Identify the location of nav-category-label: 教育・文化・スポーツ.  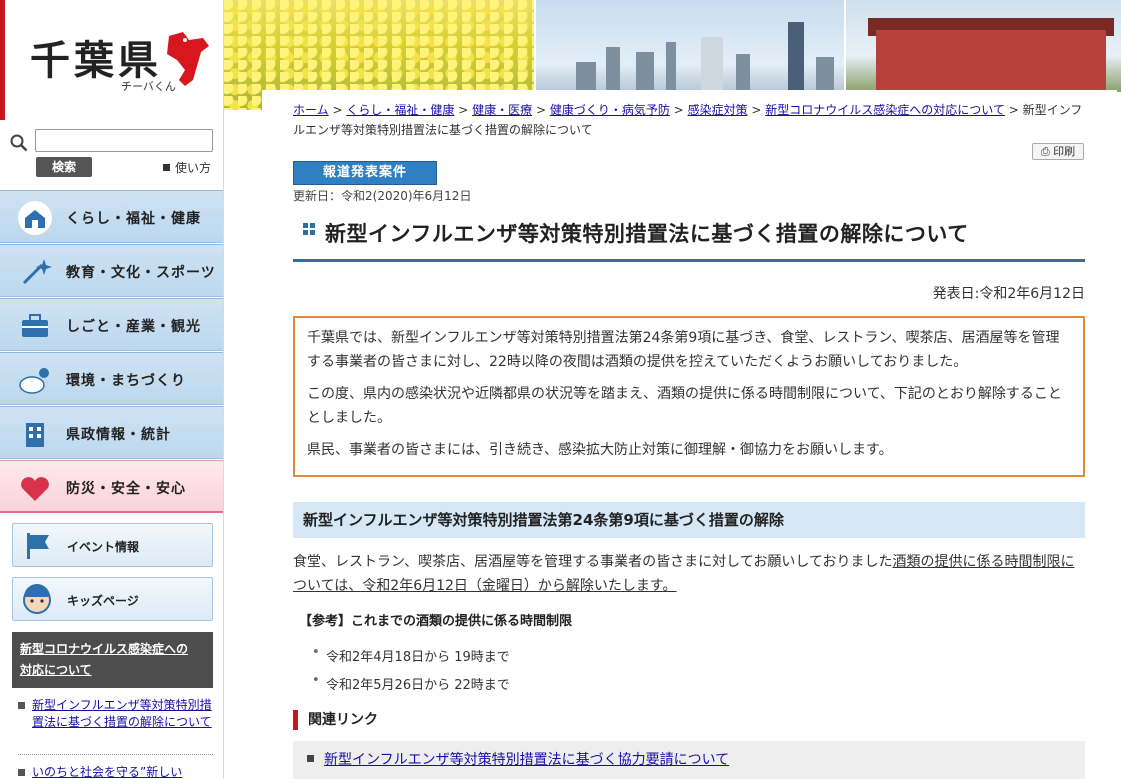
(141, 273).